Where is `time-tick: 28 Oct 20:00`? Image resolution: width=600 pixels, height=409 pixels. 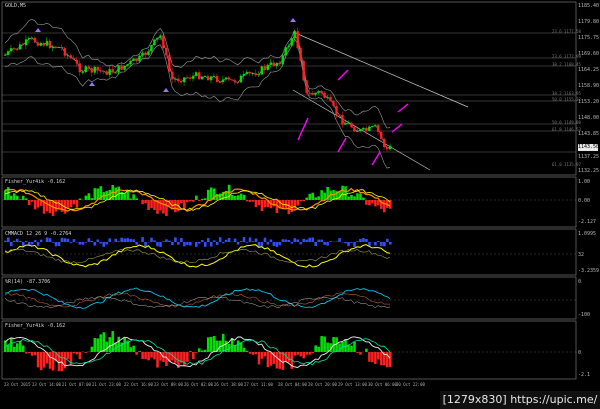 time-tick: 28 Oct 20:00 is located at coordinates (322, 384).